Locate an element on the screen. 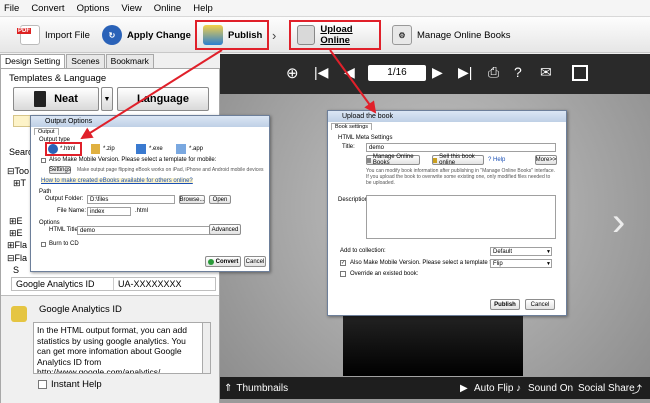  arrow-publish-to-output is located at coordinates (151, 94).